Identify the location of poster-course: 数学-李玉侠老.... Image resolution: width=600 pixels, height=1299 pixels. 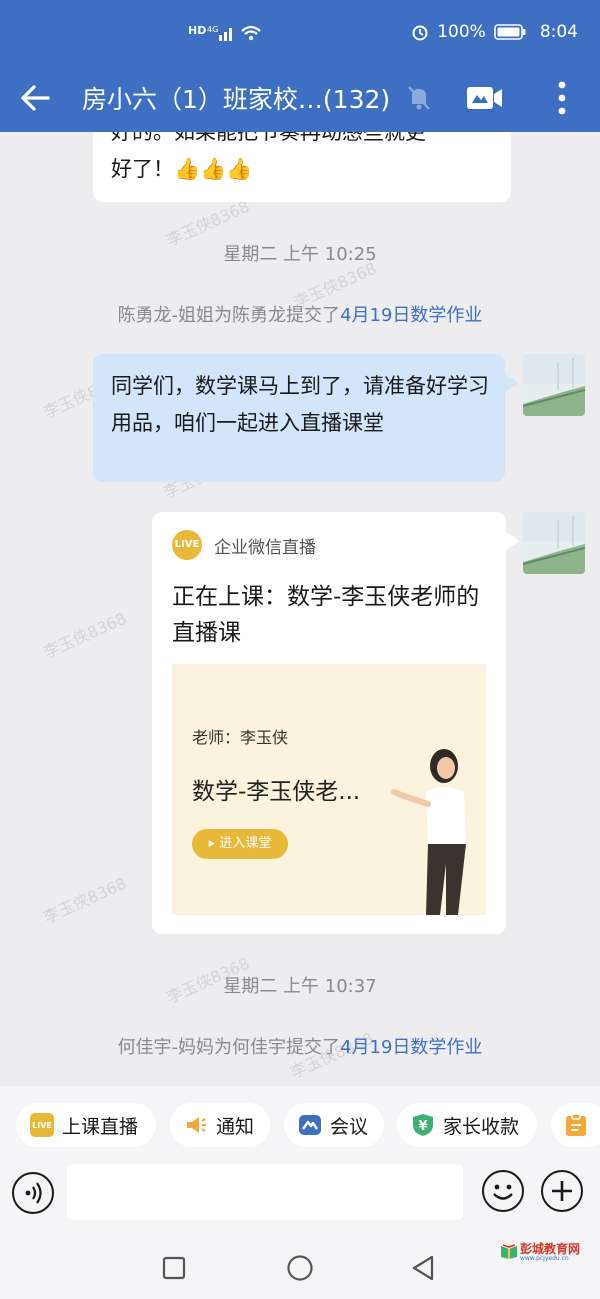
(276, 792).